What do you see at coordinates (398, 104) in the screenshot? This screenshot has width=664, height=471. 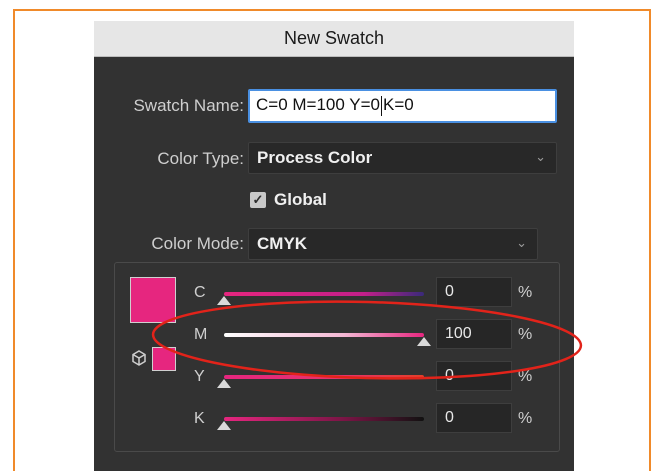 I see `swatch-name-text-after-caret: K=0` at bounding box center [398, 104].